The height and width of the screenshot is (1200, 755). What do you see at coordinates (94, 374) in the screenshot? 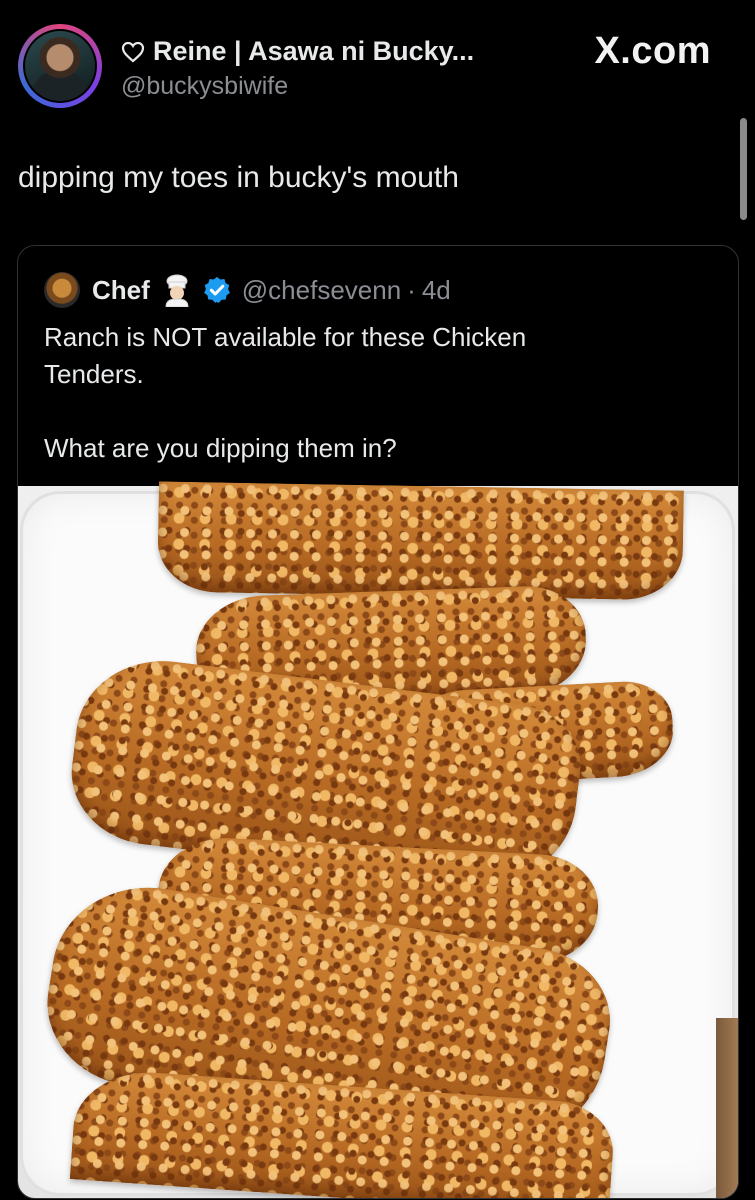
I see `quote-body-line: Tenders.` at bounding box center [94, 374].